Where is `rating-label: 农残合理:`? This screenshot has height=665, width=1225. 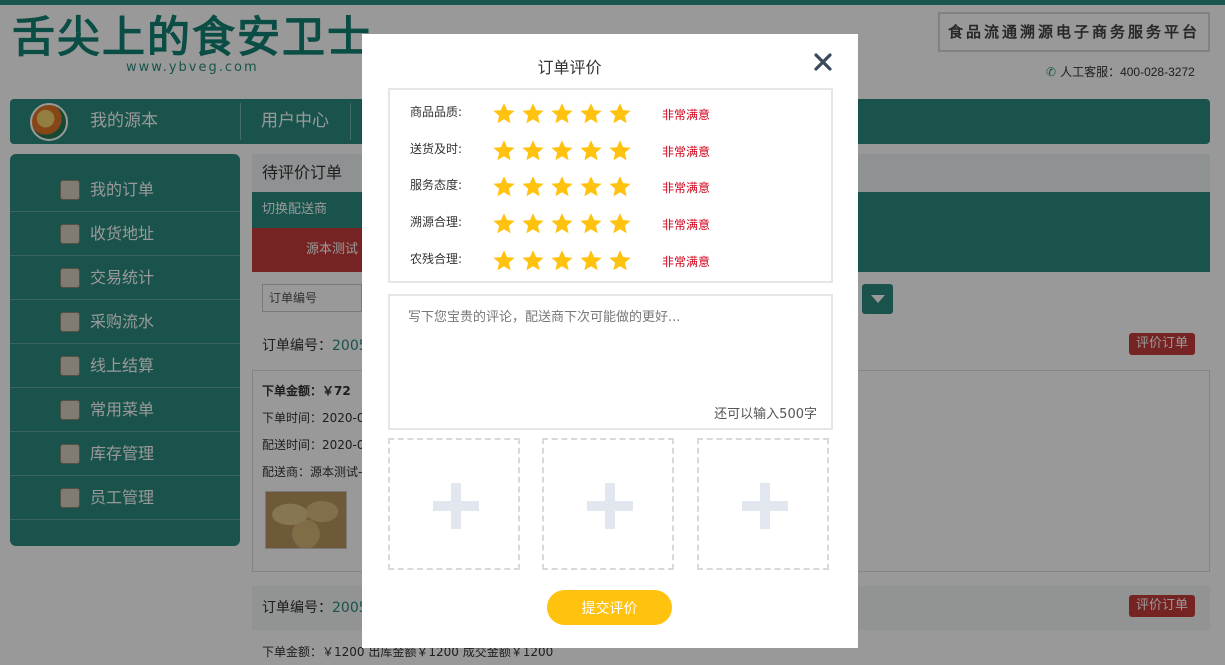 rating-label: 农残合理: is located at coordinates (436, 259).